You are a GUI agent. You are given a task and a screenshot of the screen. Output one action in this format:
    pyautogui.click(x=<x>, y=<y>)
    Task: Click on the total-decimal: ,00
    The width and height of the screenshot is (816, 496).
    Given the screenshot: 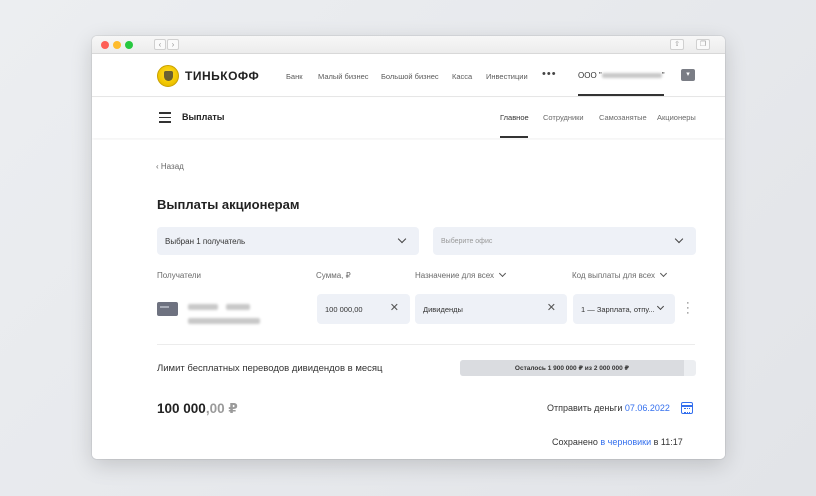 What is the action you would take?
    pyautogui.click(x=215, y=408)
    